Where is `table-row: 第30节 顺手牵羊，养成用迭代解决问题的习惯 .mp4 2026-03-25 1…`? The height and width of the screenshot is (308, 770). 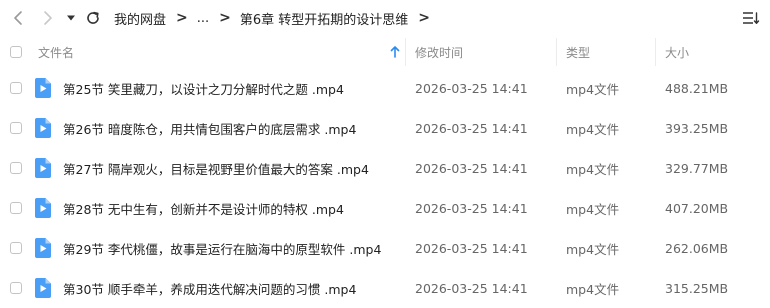
table-row: 第30节 顺手牵羊，养成用迭代解决问题的习惯 .mp4 2026-03-25 1… is located at coordinates (385, 288).